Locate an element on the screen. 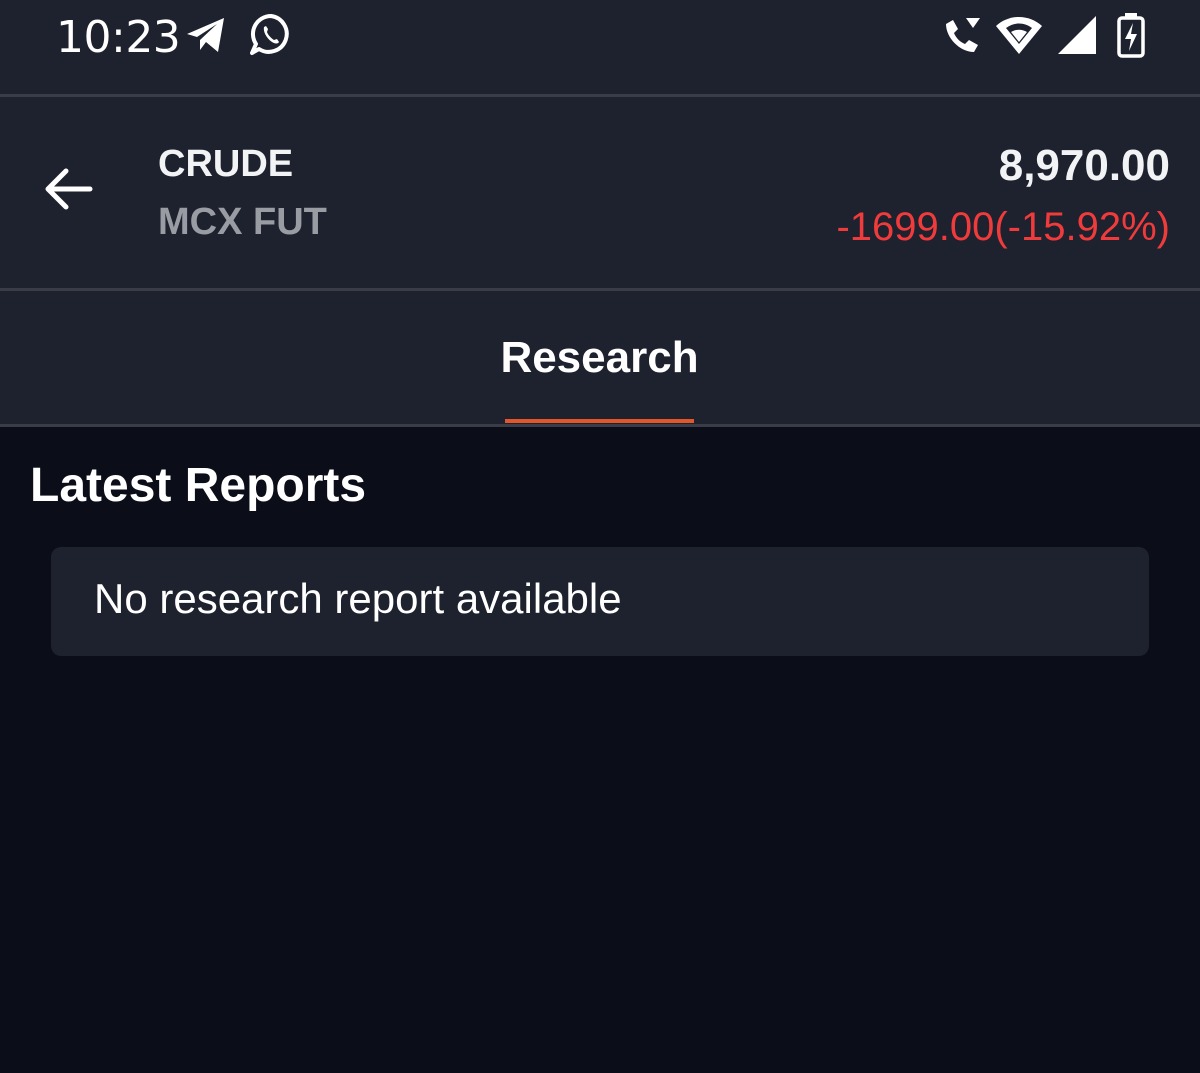 This screenshot has height=1073, width=1200. battery-charging-icon is located at coordinates (1131, 37).